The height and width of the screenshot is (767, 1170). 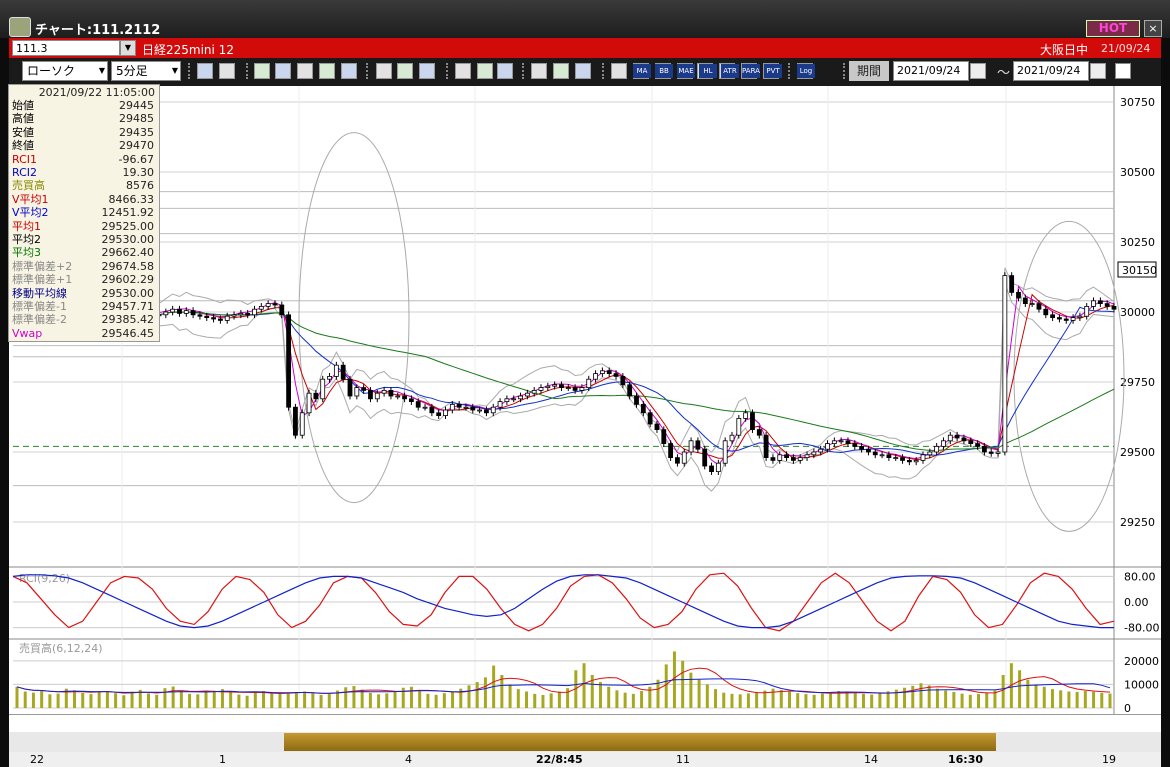 What do you see at coordinates (128, 48) in the screenshot?
I see `symbol-dropdown-button: ▼` at bounding box center [128, 48].